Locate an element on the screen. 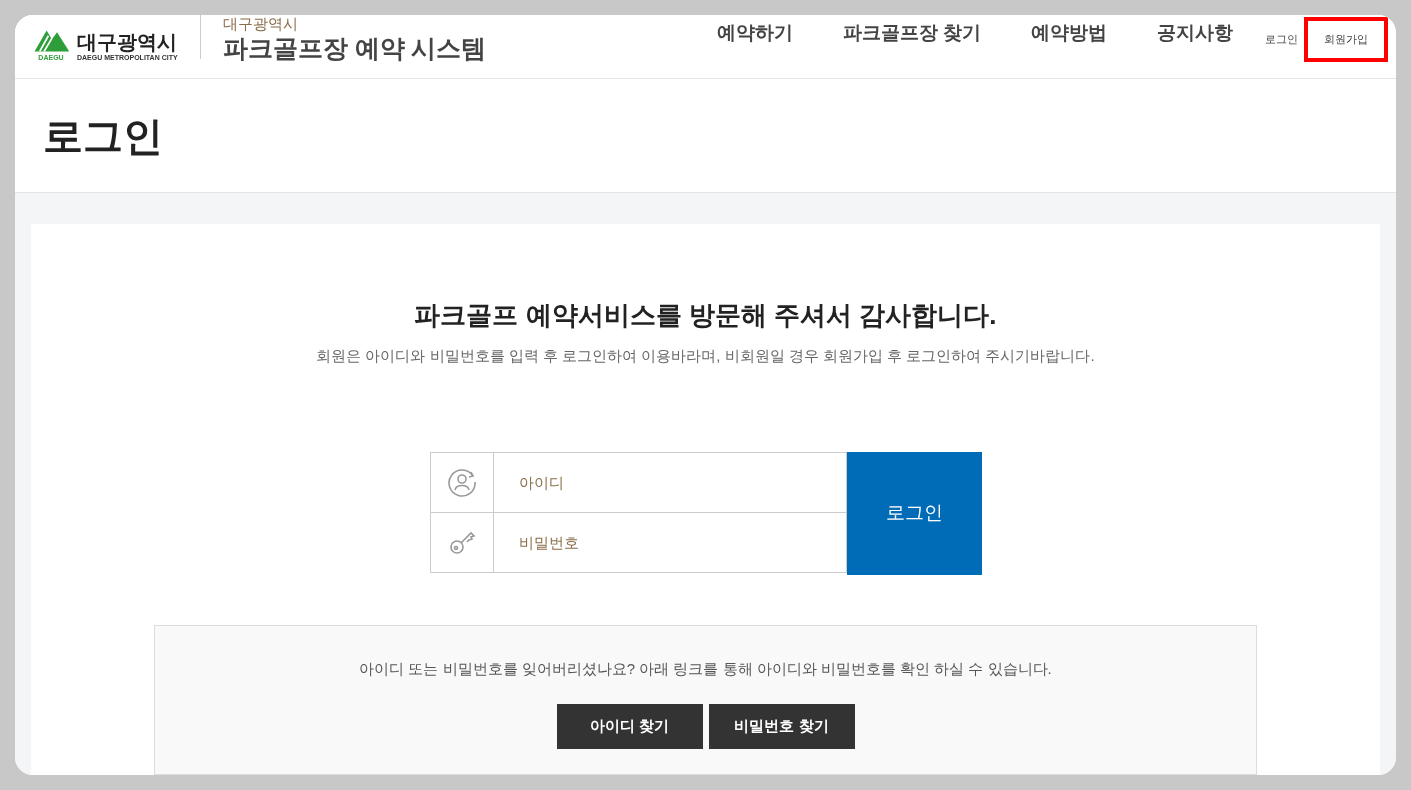 The height and width of the screenshot is (790, 1411). util-link: 회원가입 is located at coordinates (1346, 39).